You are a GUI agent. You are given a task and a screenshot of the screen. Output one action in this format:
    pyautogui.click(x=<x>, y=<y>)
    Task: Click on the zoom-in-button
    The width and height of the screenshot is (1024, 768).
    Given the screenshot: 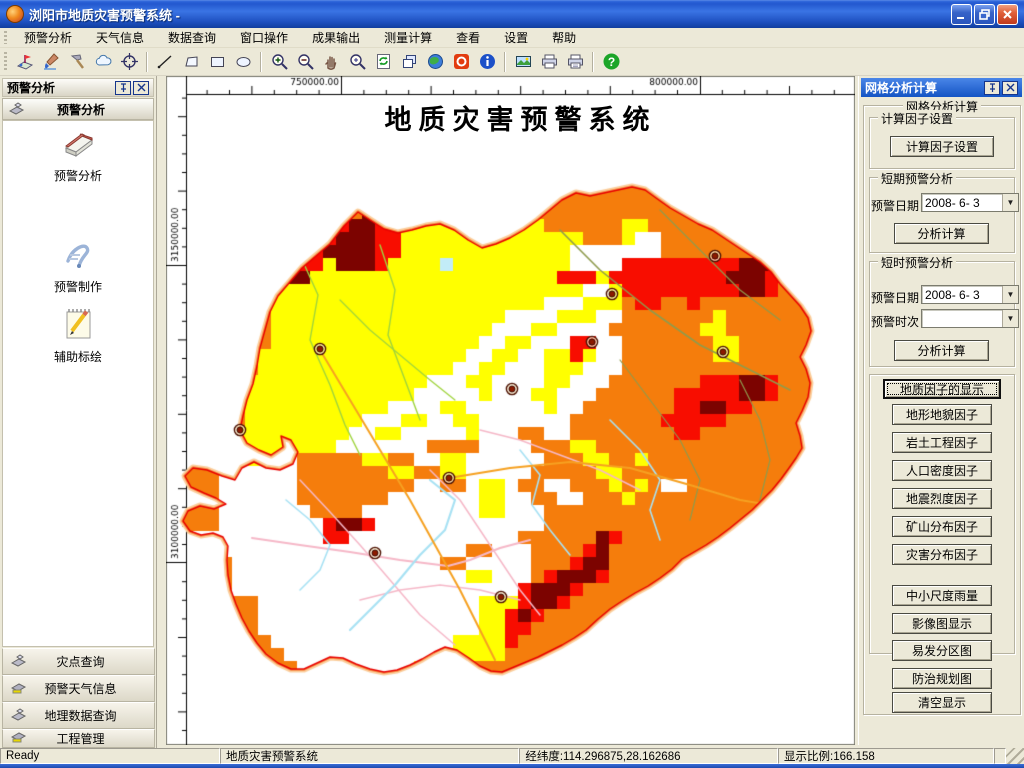 What is the action you would take?
    pyautogui.click(x=279, y=62)
    